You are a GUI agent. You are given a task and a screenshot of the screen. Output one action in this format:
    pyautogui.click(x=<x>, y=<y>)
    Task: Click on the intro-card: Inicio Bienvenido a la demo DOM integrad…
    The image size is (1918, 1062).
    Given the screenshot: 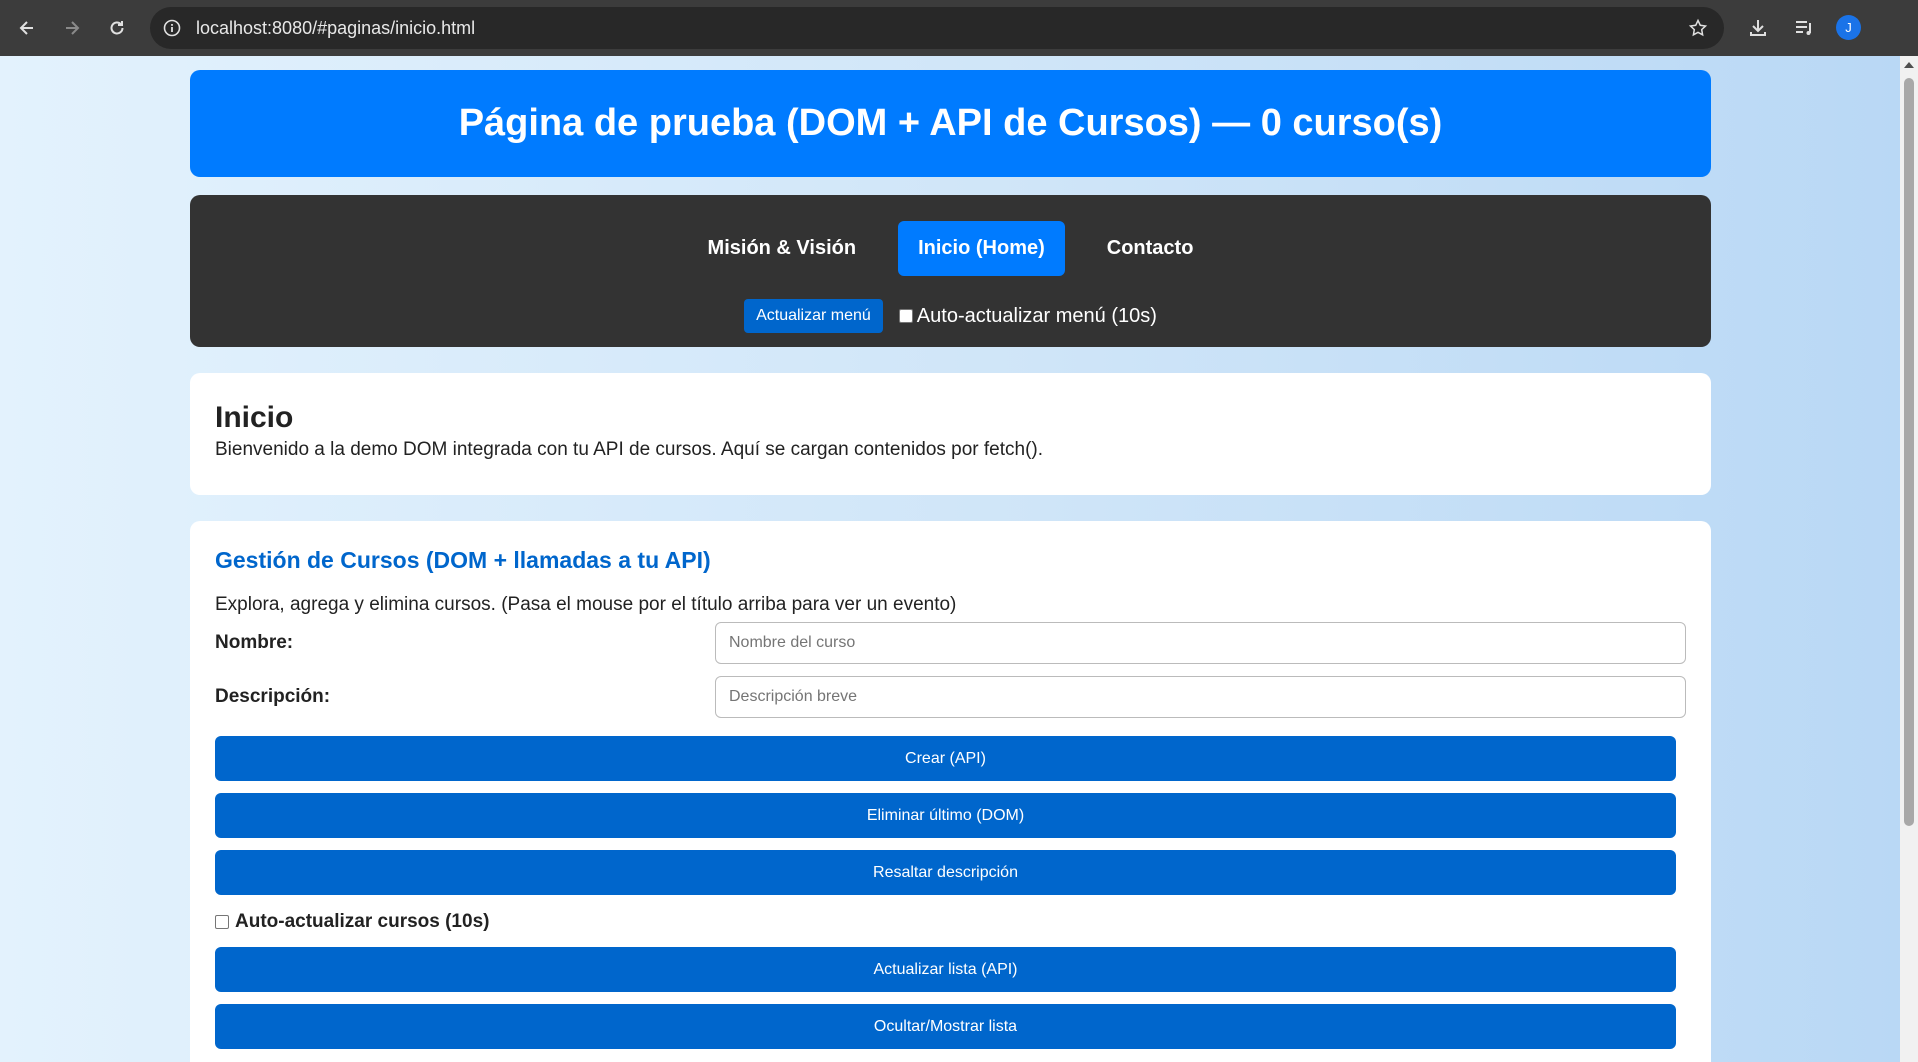 What is the action you would take?
    pyautogui.click(x=950, y=434)
    